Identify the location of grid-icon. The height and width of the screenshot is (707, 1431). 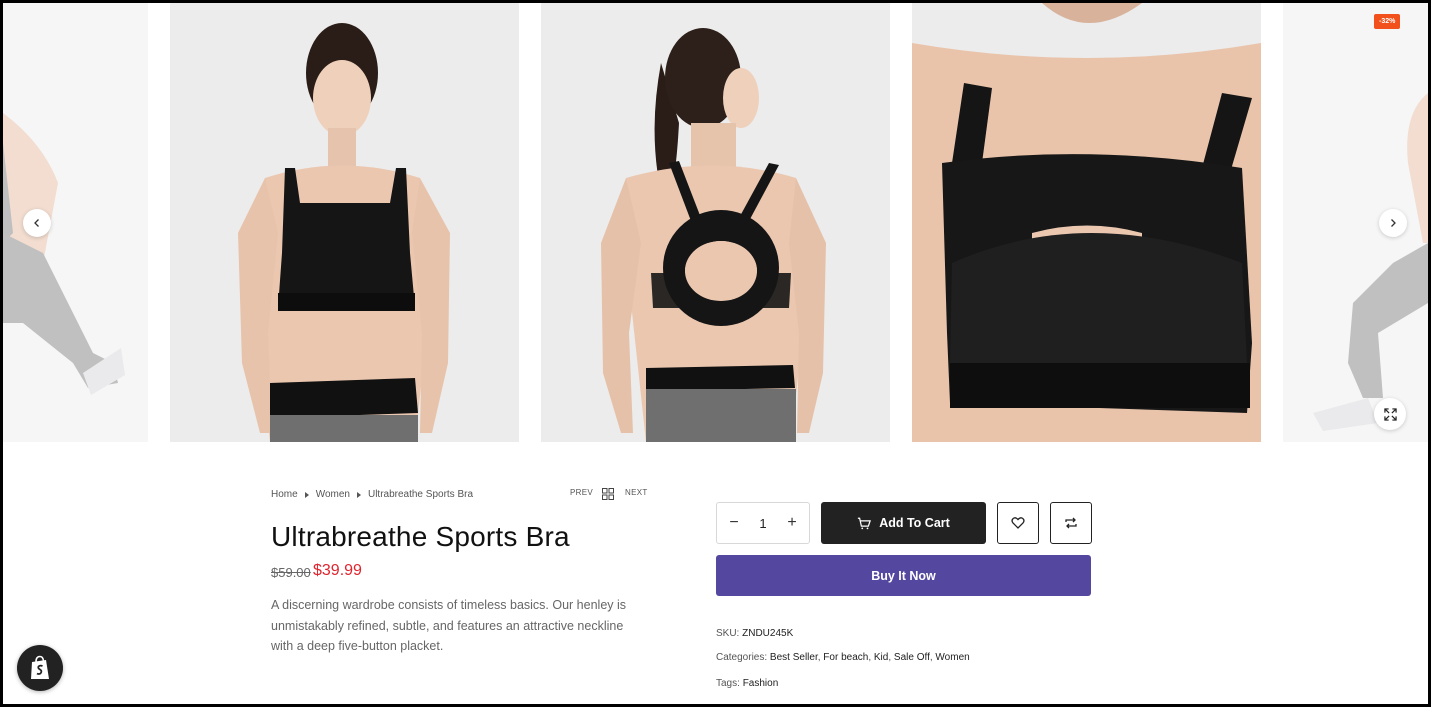
(608, 494).